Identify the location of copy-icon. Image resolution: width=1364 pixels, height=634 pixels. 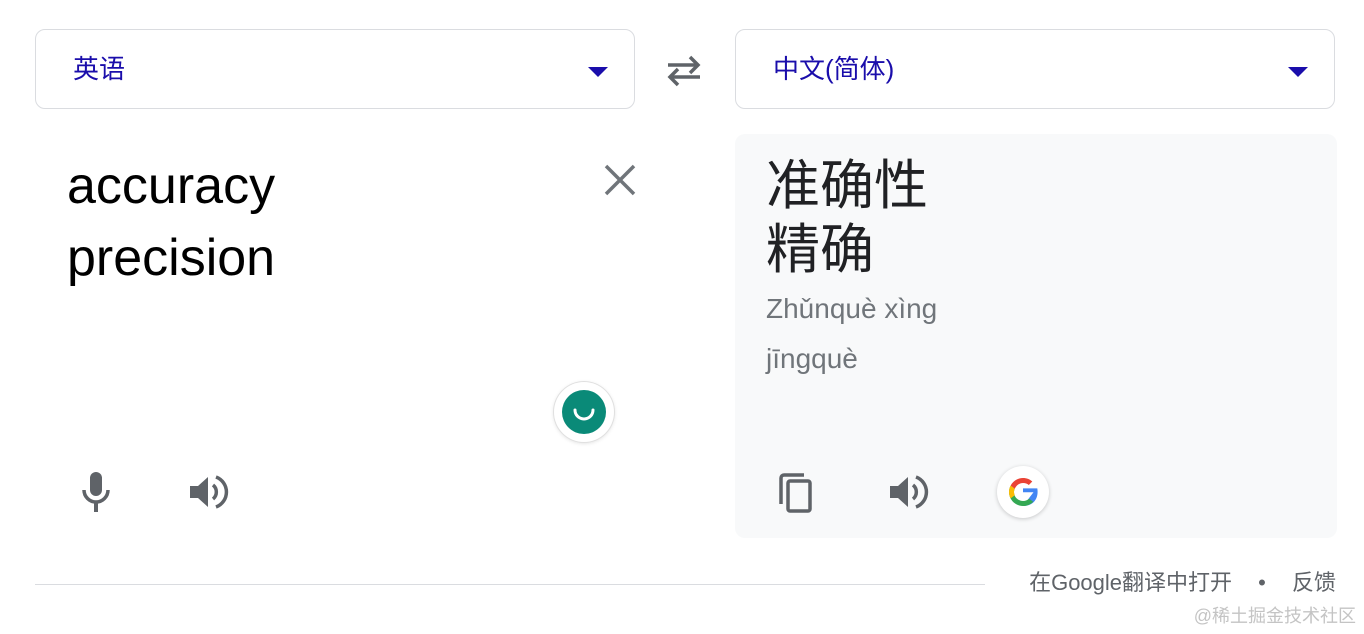
(795, 493).